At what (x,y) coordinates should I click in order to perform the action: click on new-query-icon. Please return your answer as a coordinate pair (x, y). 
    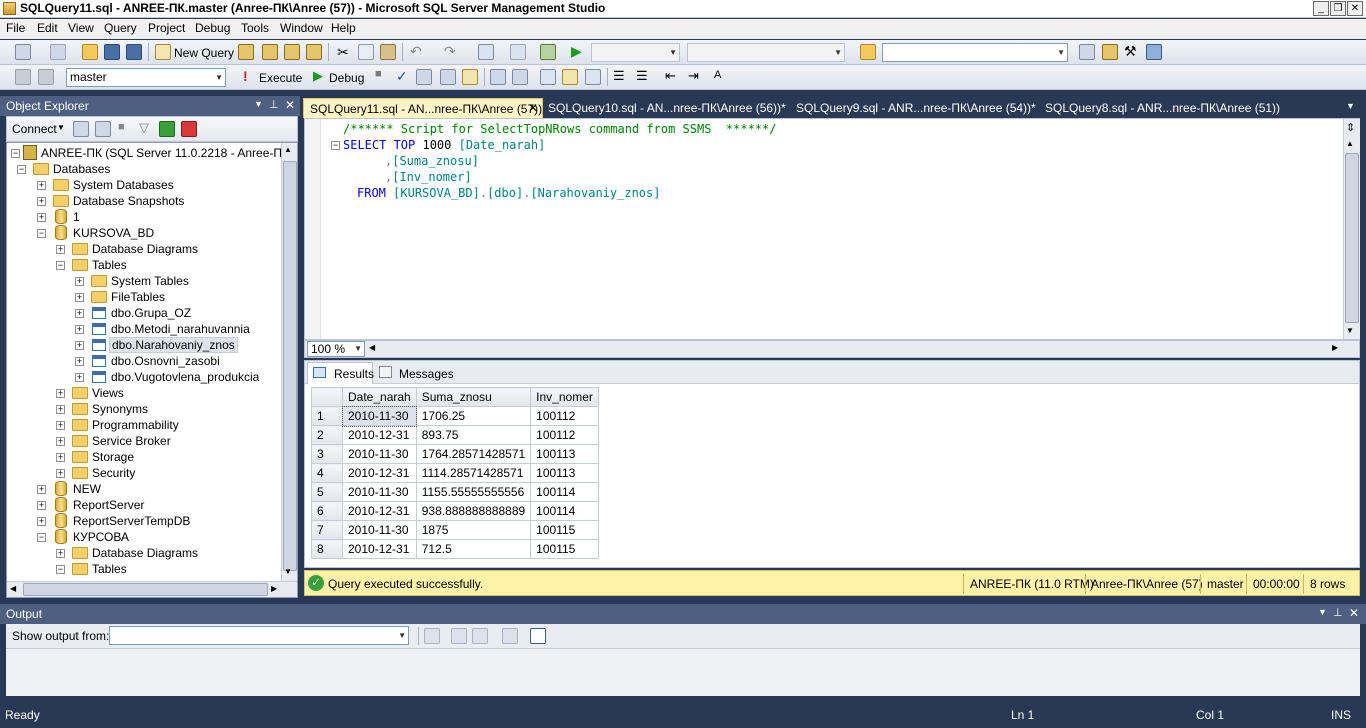
    Looking at the image, I should click on (163, 52).